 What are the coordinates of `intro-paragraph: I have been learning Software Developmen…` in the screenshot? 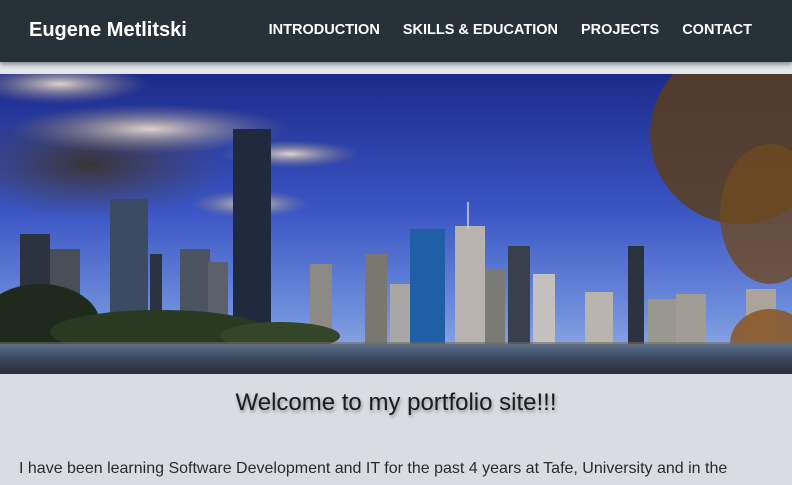 It's located at (373, 468).